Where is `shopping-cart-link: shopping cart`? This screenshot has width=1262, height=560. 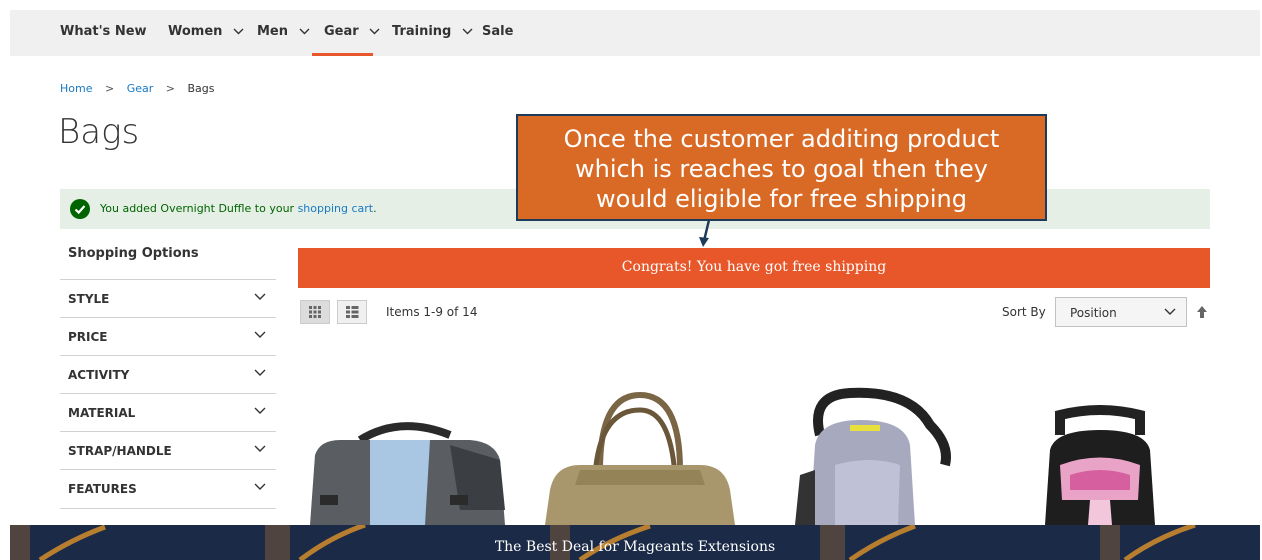 shopping-cart-link: shopping cart is located at coordinates (336, 208).